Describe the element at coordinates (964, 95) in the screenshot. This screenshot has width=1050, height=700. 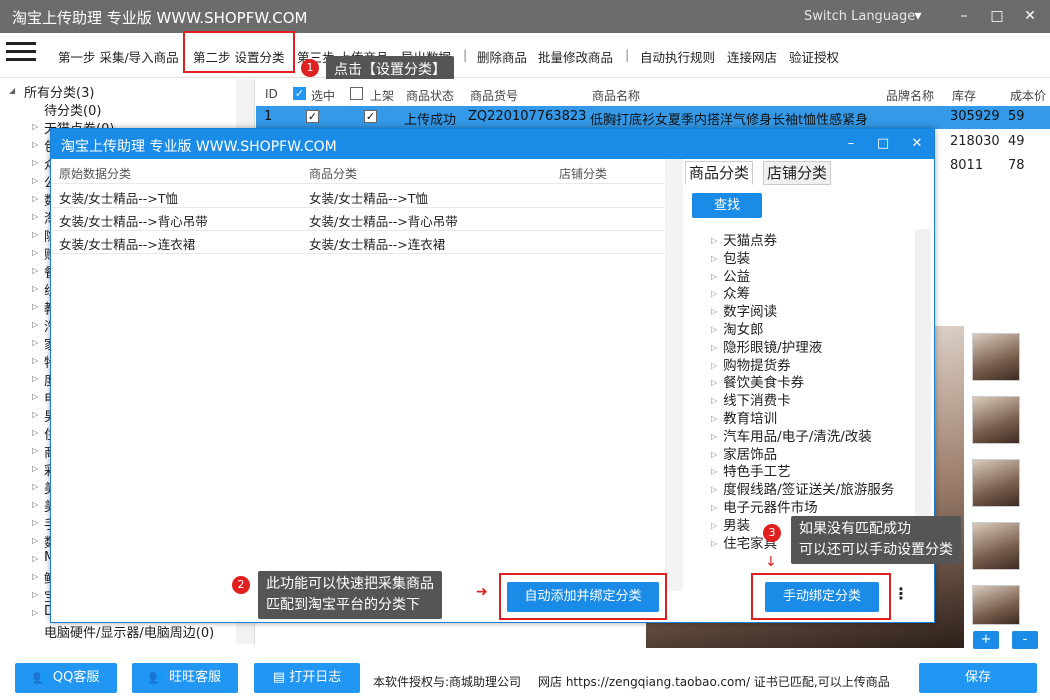
I see `col-stock: 库存` at that location.